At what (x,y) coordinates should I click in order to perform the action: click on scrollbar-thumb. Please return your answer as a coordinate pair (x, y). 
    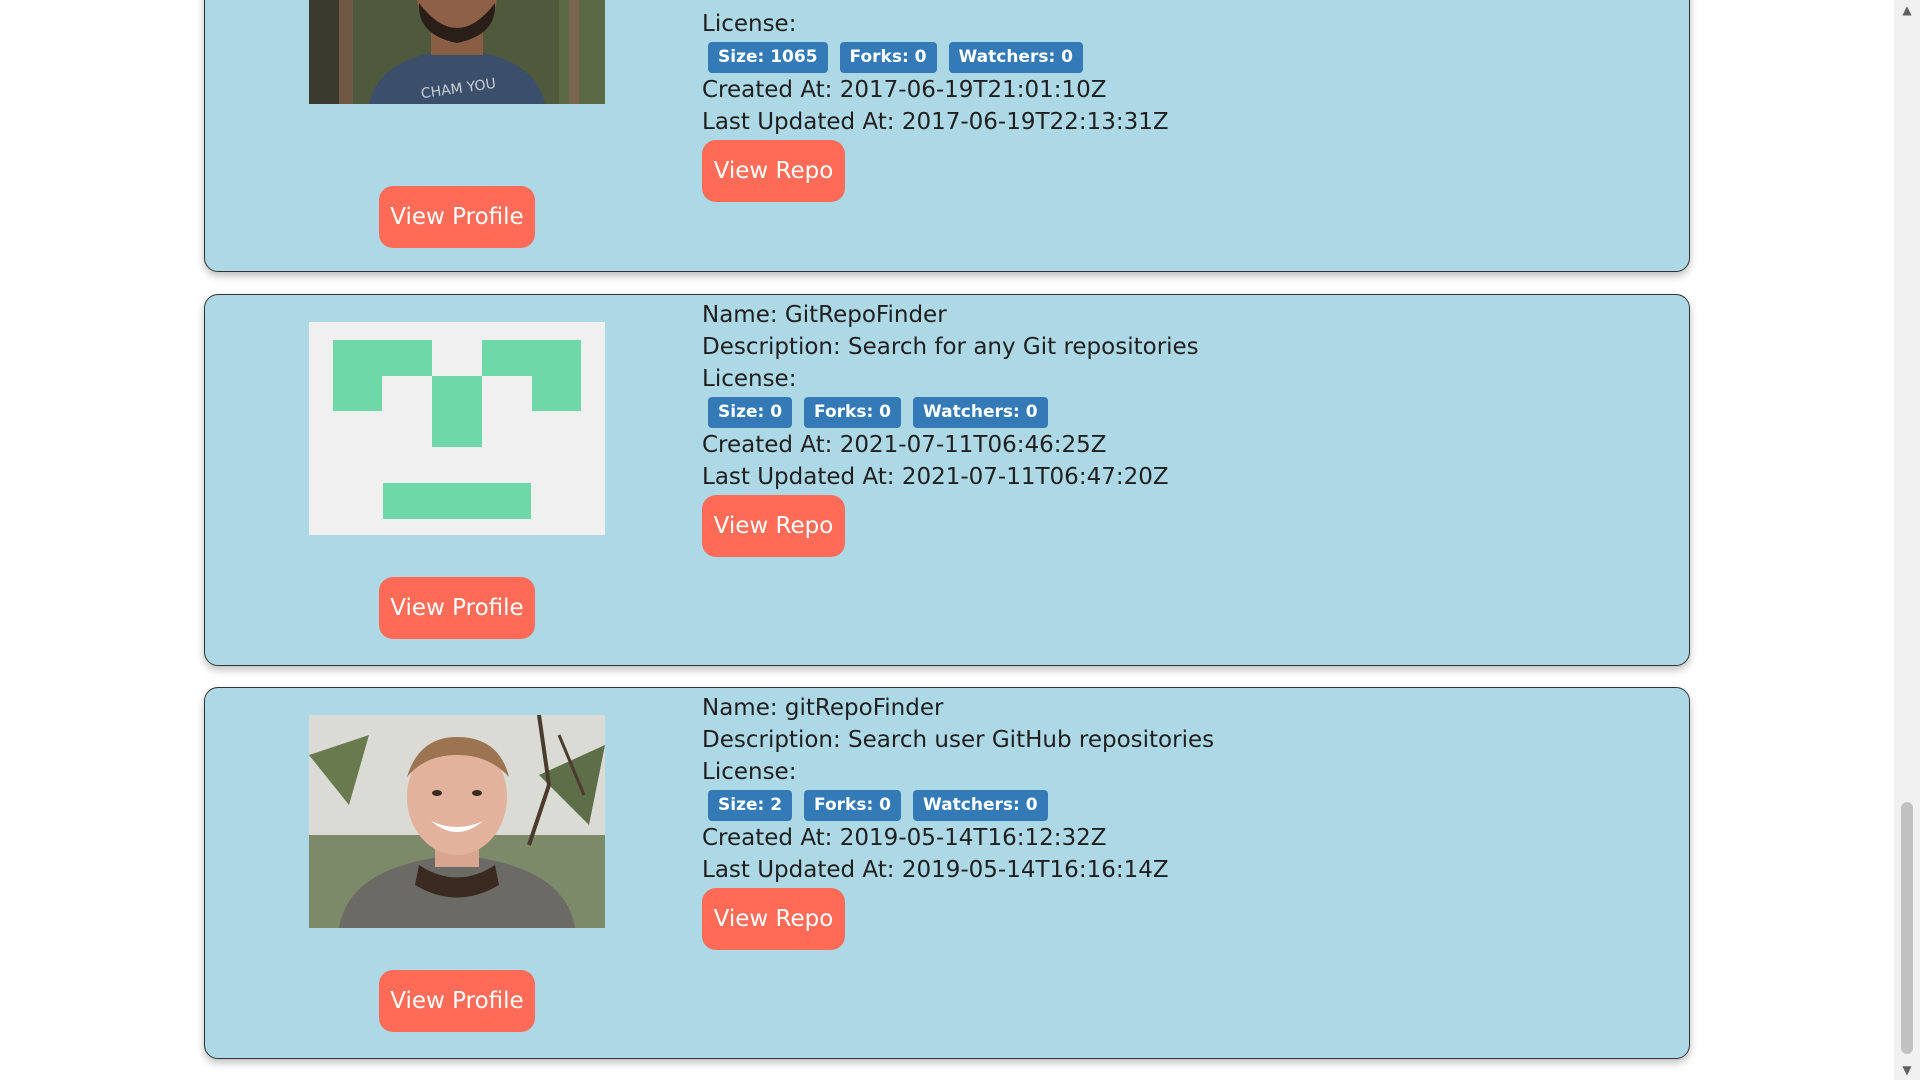
    Looking at the image, I should click on (1907, 928).